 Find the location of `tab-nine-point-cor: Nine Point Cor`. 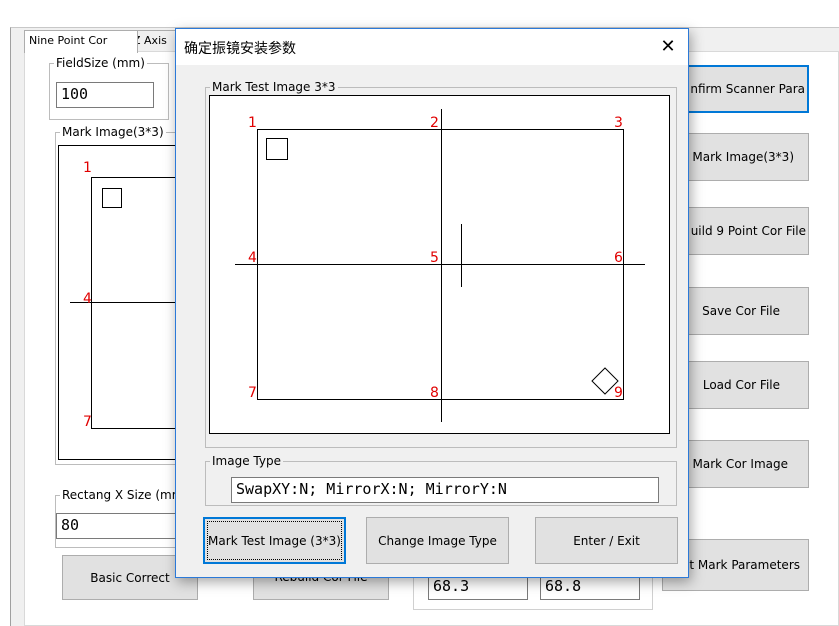

tab-nine-point-cor: Nine Point Cor is located at coordinates (81, 41).